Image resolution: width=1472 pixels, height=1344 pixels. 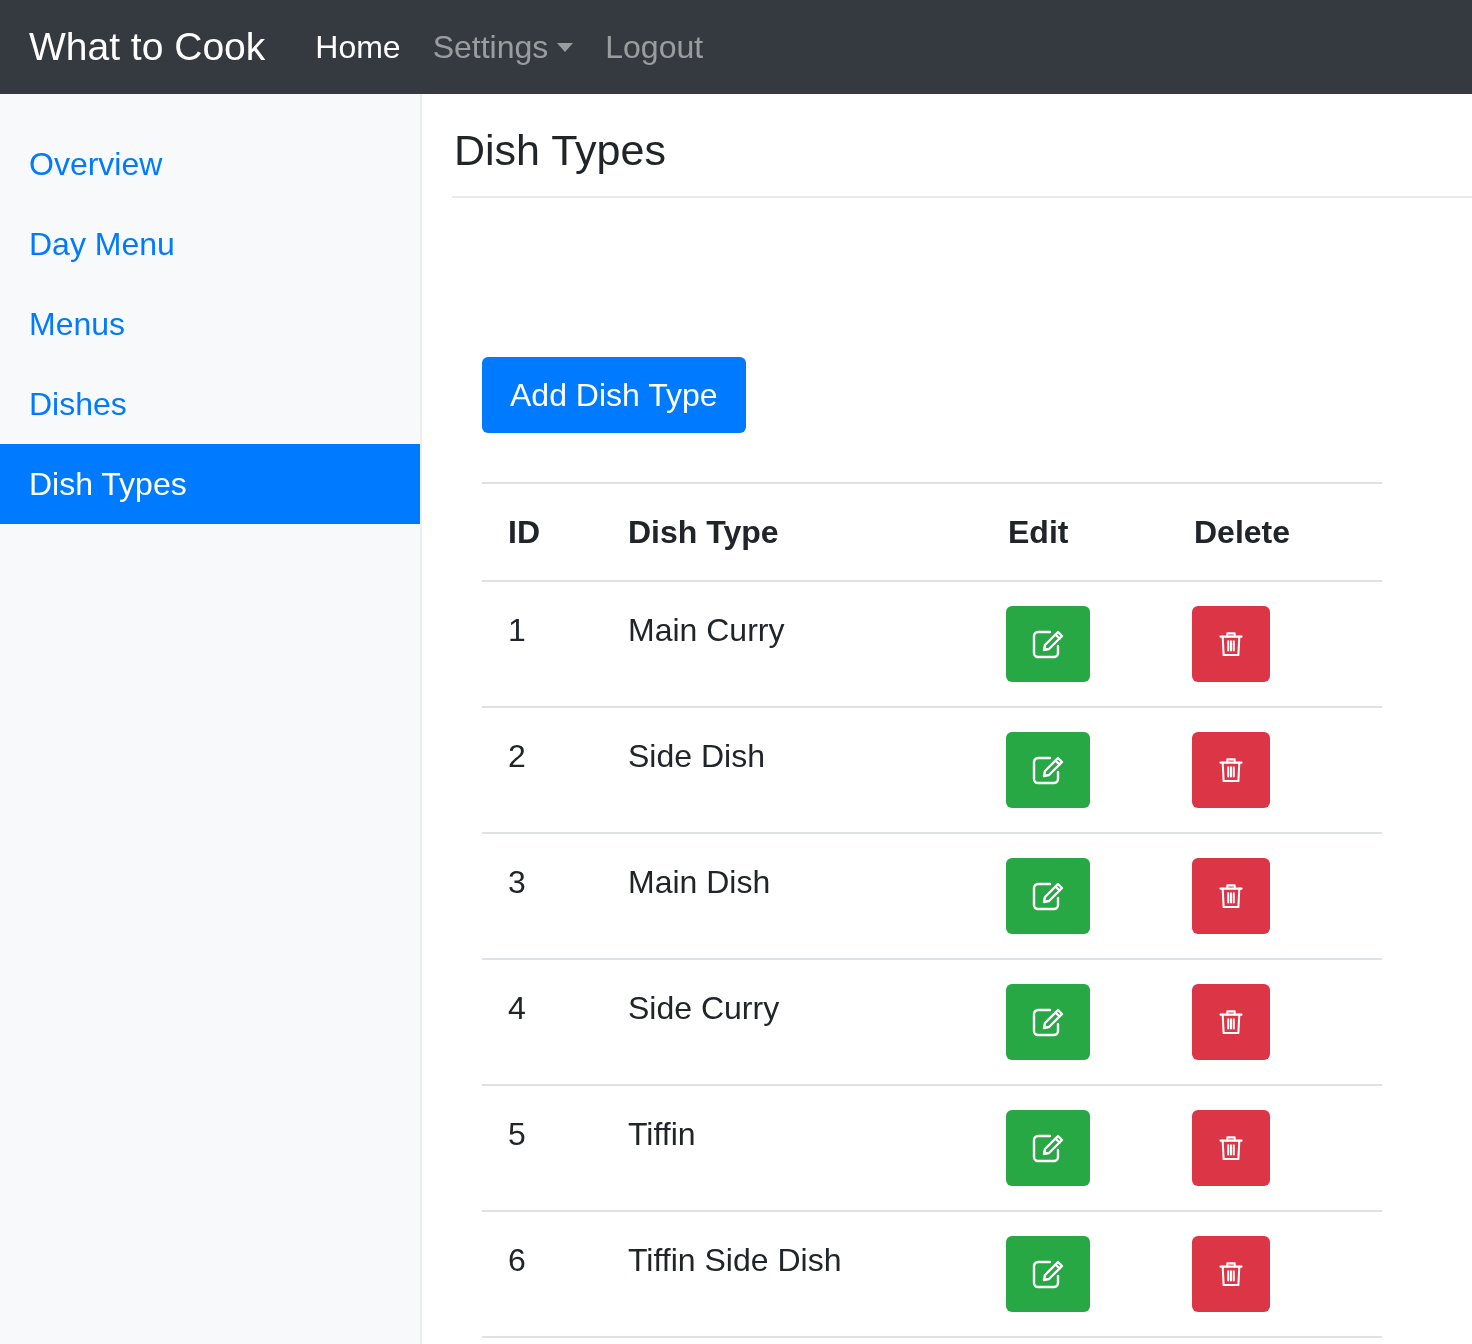 I want to click on table-cell: Main Curry, so click(x=792, y=644).